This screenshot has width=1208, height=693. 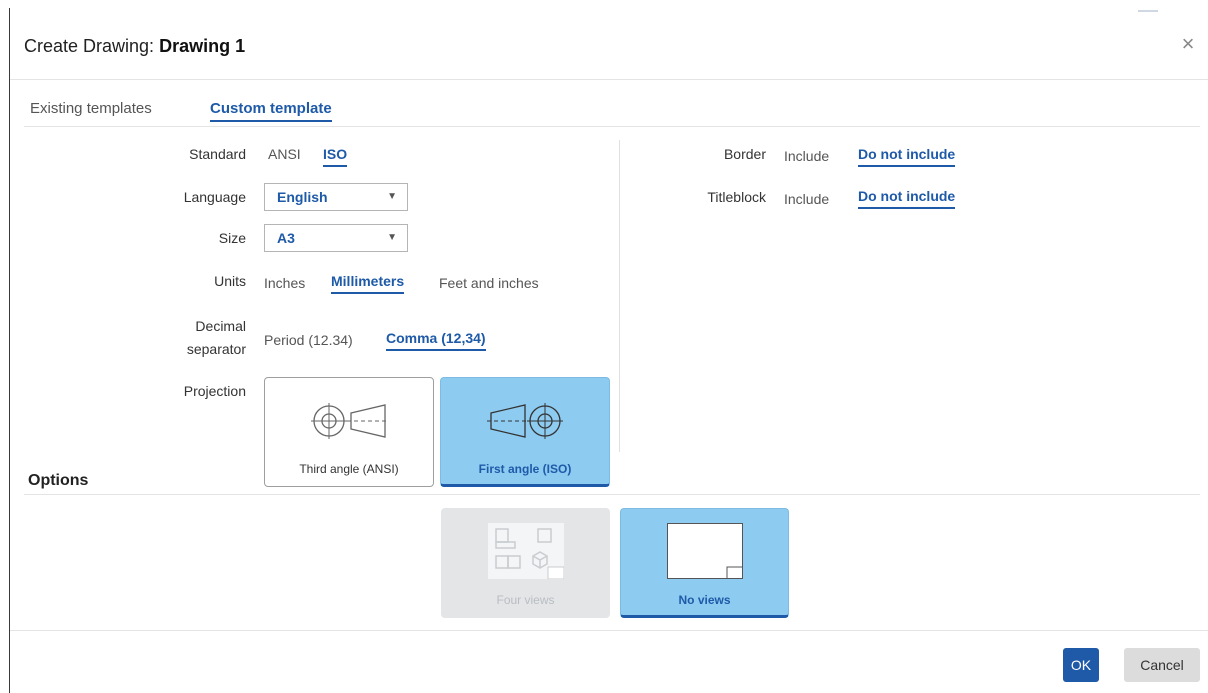 What do you see at coordinates (907, 156) in the screenshot?
I see `border-option-do-not-include: Do not include` at bounding box center [907, 156].